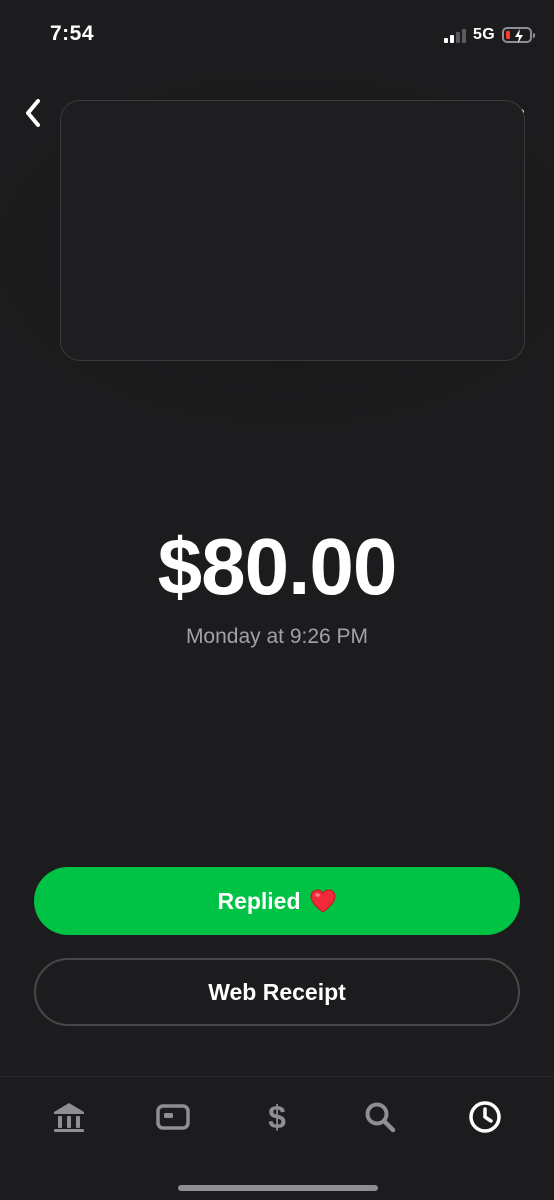 Image resolution: width=554 pixels, height=1200 pixels. What do you see at coordinates (259, 900) in the screenshot?
I see `replied-button-label: Replied` at bounding box center [259, 900].